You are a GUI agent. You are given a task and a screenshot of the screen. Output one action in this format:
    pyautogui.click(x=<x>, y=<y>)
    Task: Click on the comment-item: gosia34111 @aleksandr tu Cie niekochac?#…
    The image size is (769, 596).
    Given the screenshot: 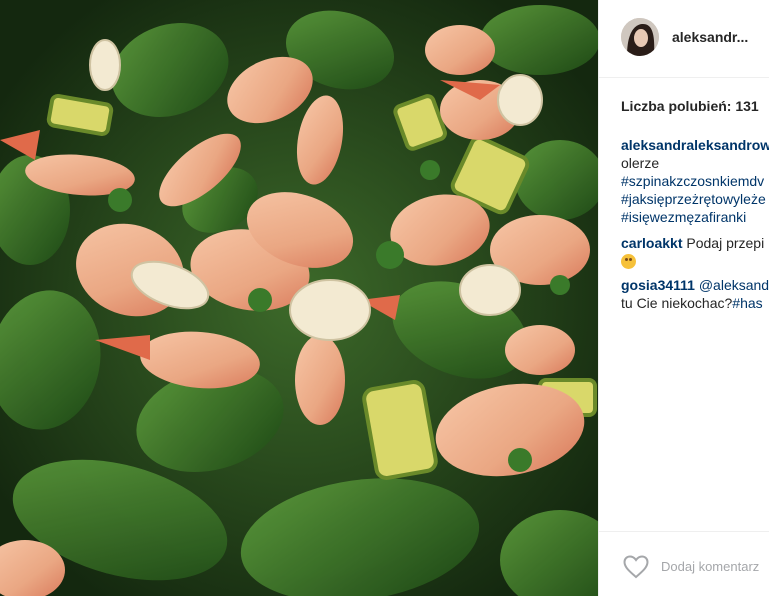 What is the action you would take?
    pyautogui.click(x=695, y=294)
    